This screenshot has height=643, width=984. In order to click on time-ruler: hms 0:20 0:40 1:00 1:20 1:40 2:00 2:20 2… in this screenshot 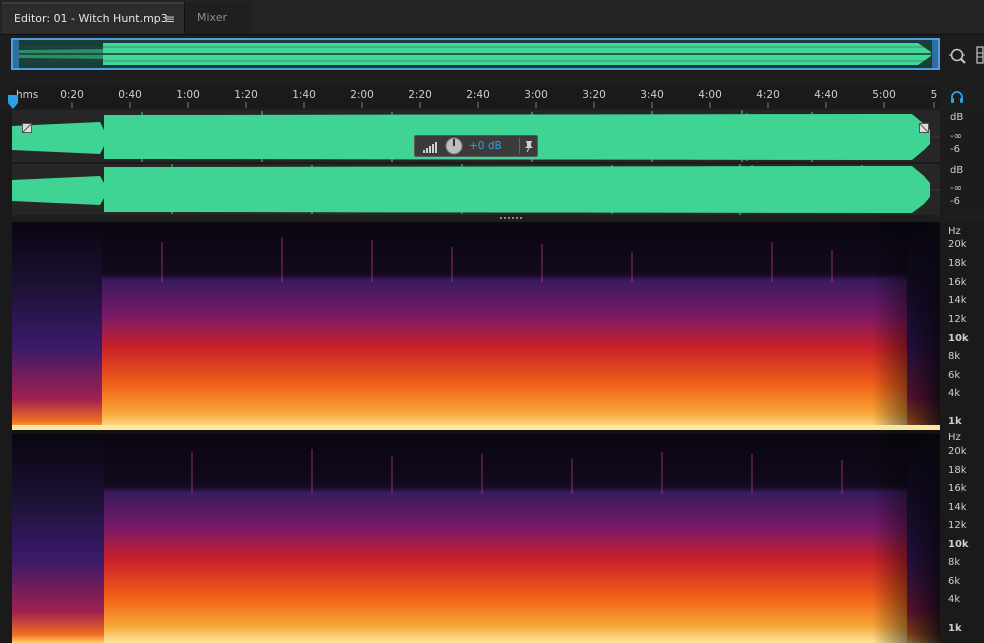, I will do `click(476, 97)`.